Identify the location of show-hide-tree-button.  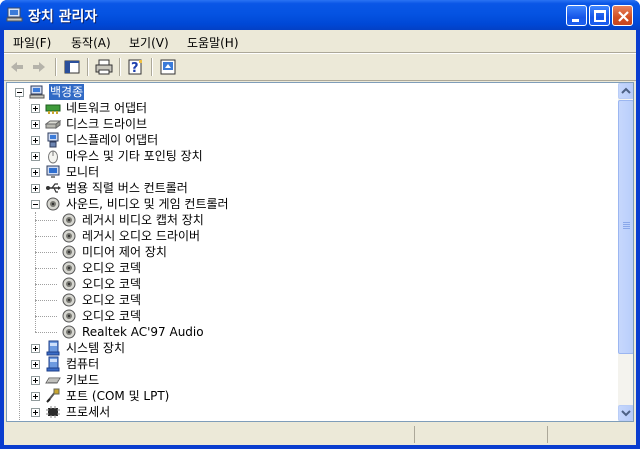
(72, 67).